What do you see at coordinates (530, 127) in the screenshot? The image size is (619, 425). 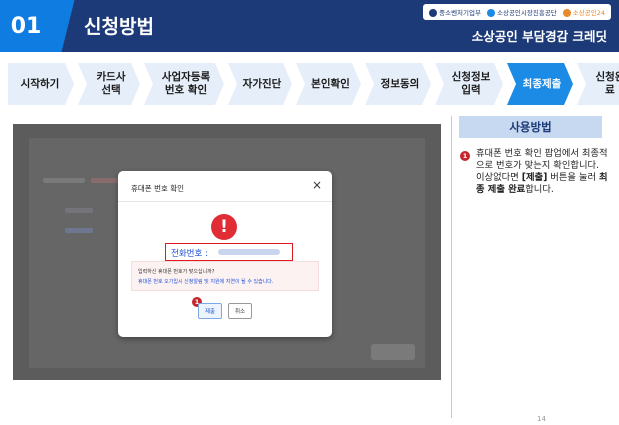 I see `howto-title: 사용방법` at bounding box center [530, 127].